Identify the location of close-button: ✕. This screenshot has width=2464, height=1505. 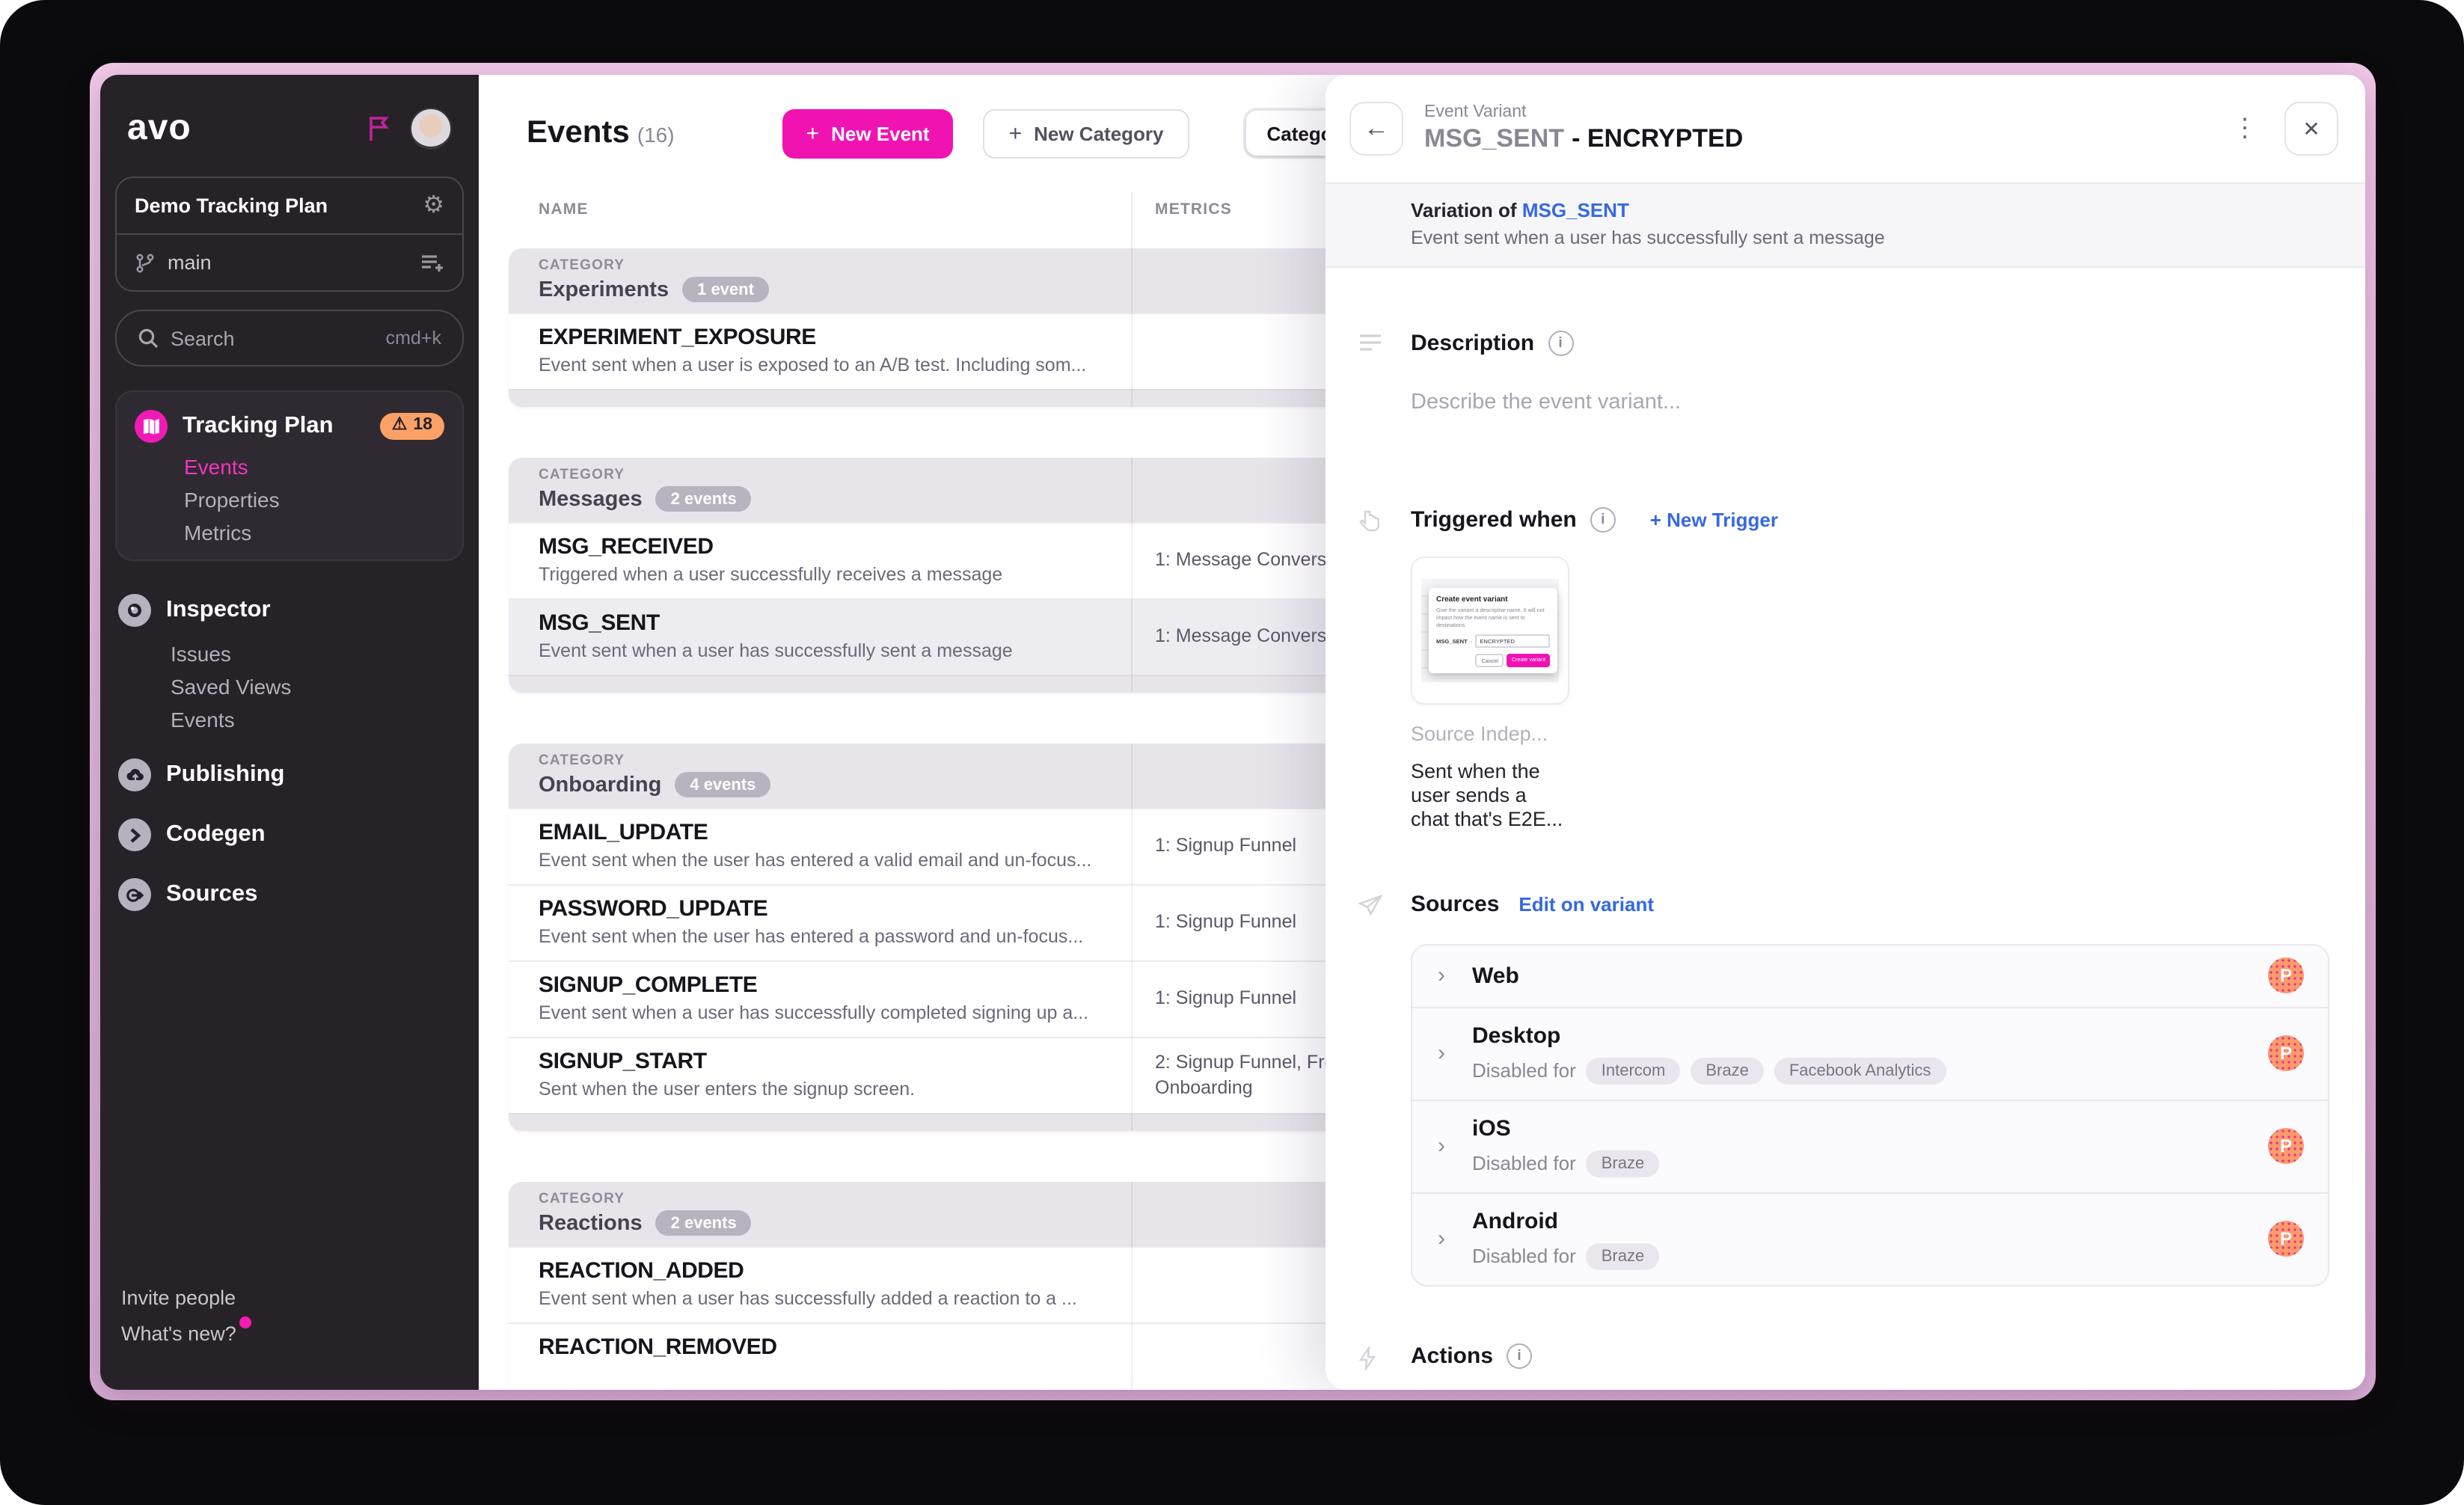
(2311, 129).